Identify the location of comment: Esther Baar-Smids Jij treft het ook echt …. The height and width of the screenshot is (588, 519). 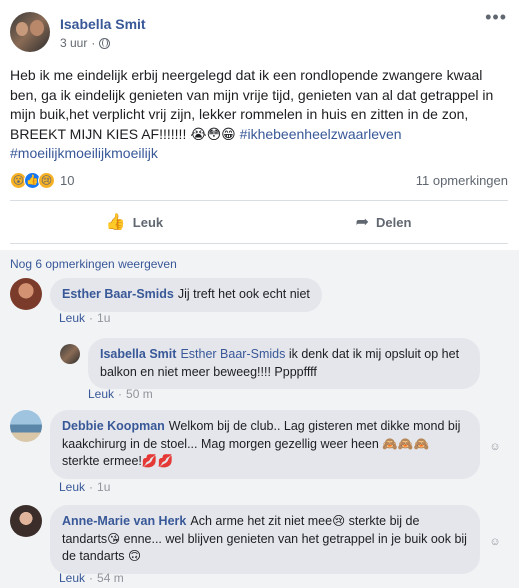
(166, 295).